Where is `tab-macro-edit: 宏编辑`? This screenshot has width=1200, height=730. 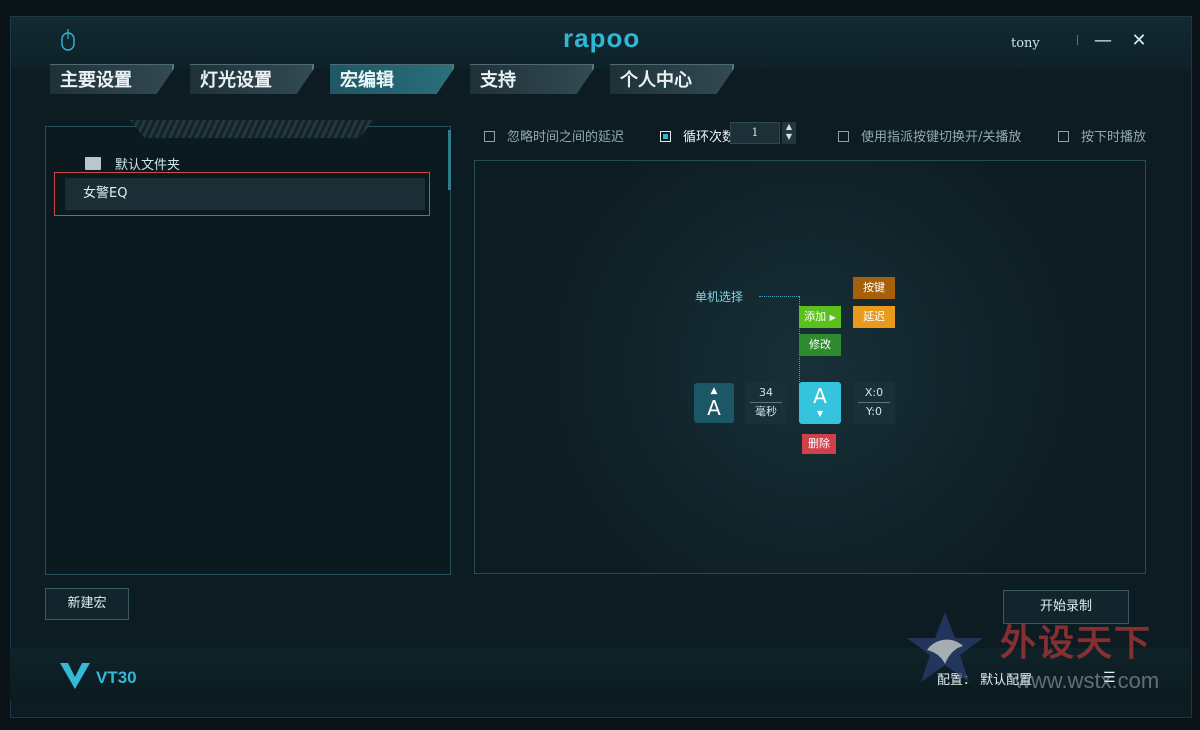
tab-macro-edit: 宏编辑 is located at coordinates (392, 79).